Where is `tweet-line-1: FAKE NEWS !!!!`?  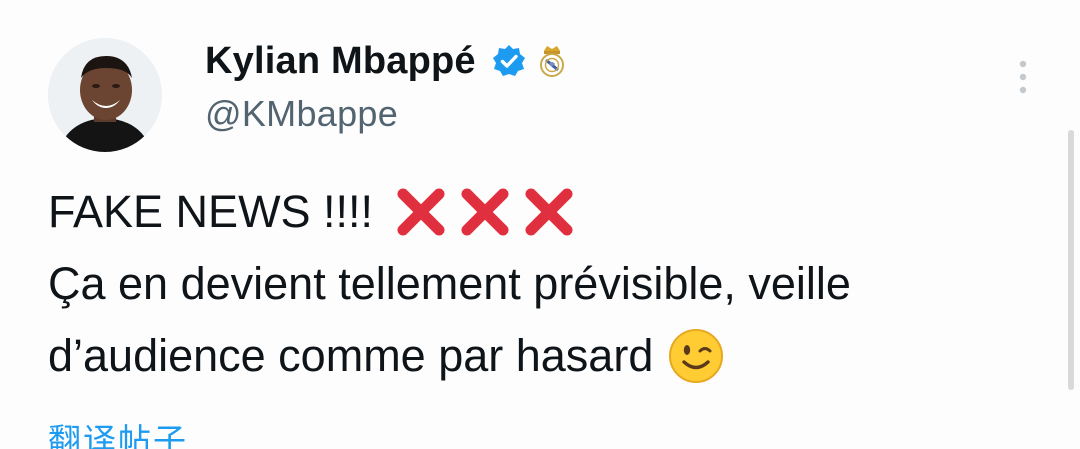
tweet-line-1: FAKE NEWS !!!! is located at coordinates (548, 212).